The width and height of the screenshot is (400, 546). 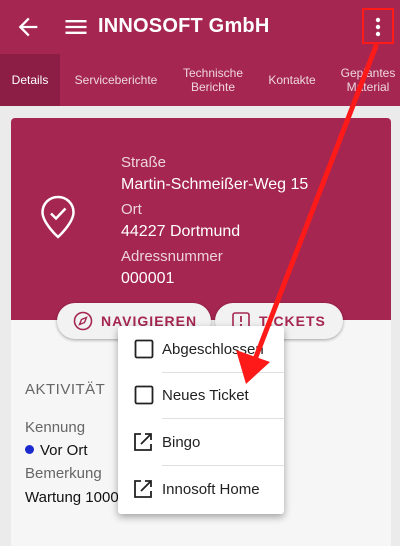 What do you see at coordinates (131, 209) in the screenshot?
I see `city-label: Ort` at bounding box center [131, 209].